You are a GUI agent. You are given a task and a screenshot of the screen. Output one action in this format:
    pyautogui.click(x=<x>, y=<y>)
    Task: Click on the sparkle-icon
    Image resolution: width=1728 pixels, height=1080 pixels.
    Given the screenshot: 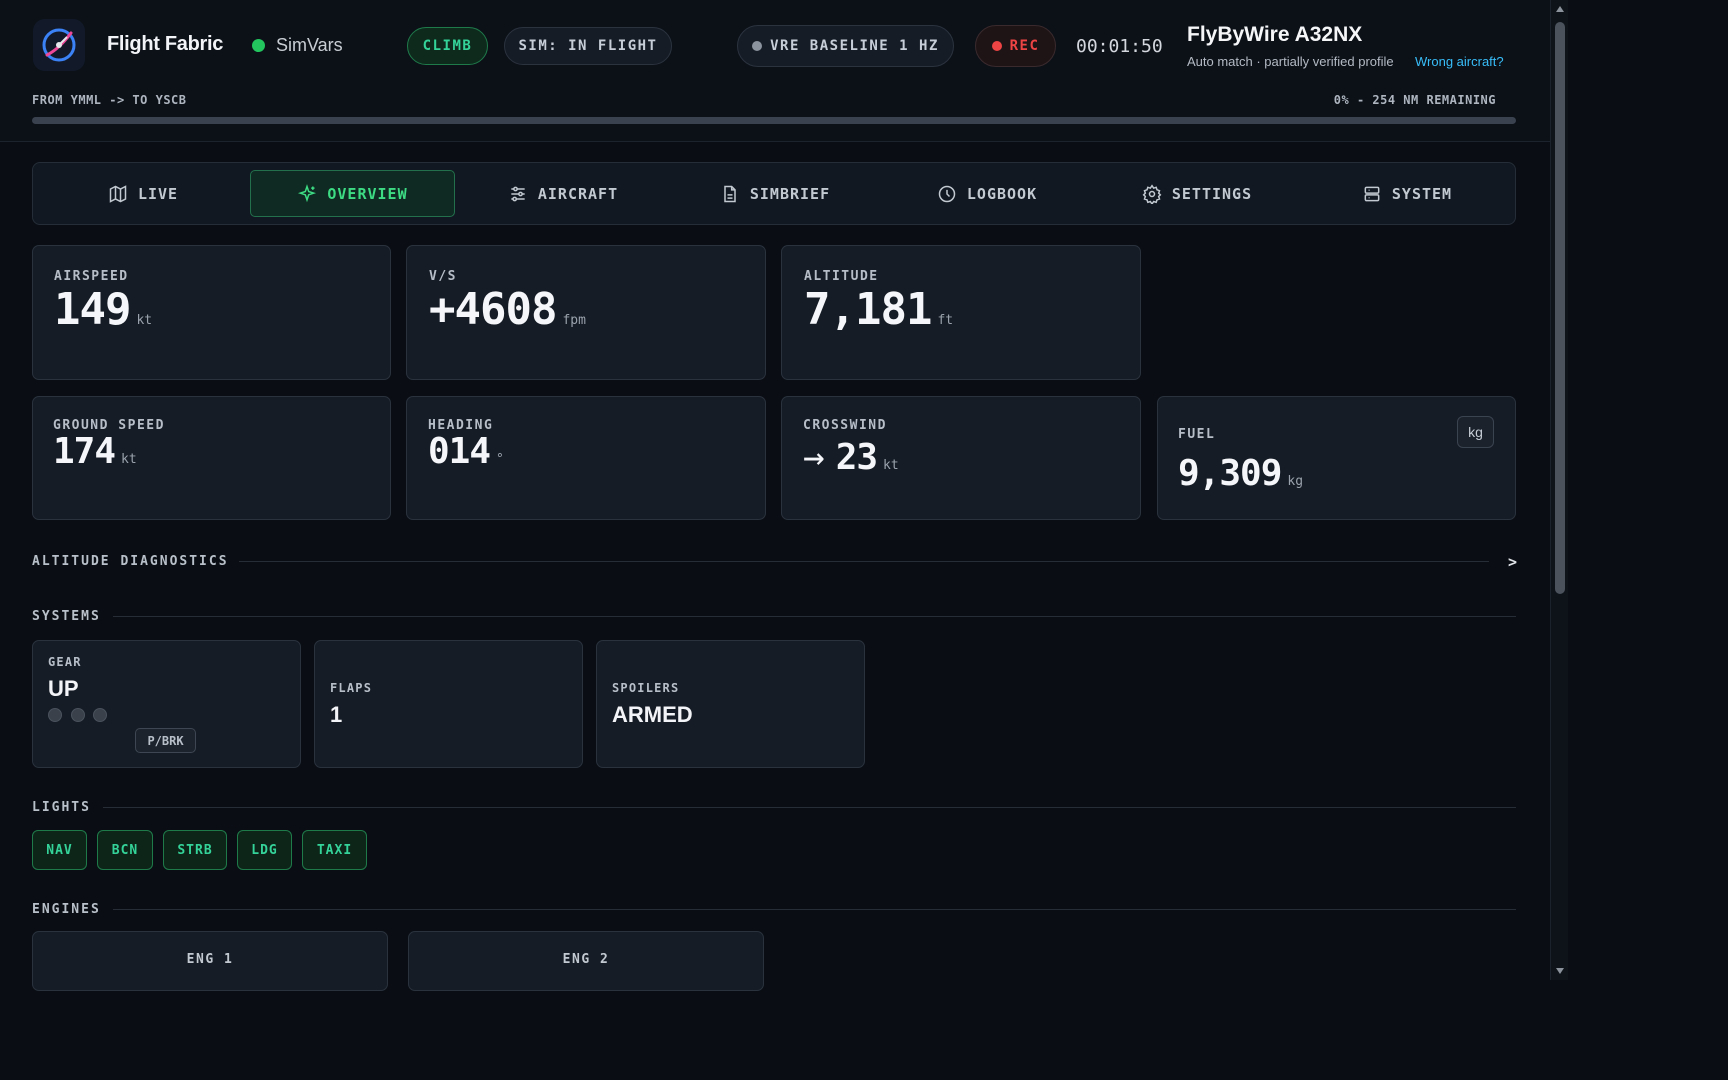 What is the action you would take?
    pyautogui.click(x=307, y=192)
    